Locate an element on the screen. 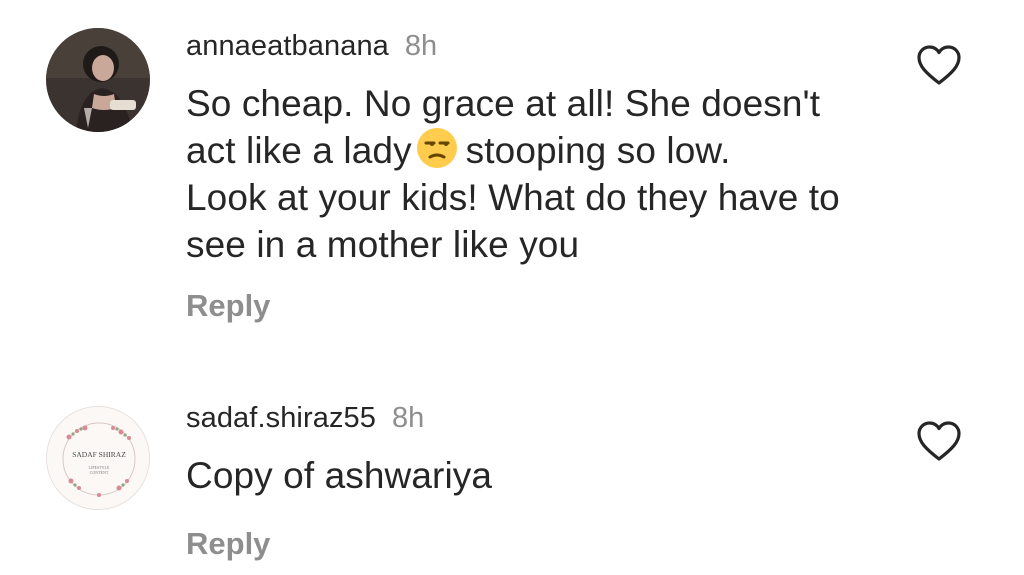  avatar-photo is located at coordinates (98, 80).